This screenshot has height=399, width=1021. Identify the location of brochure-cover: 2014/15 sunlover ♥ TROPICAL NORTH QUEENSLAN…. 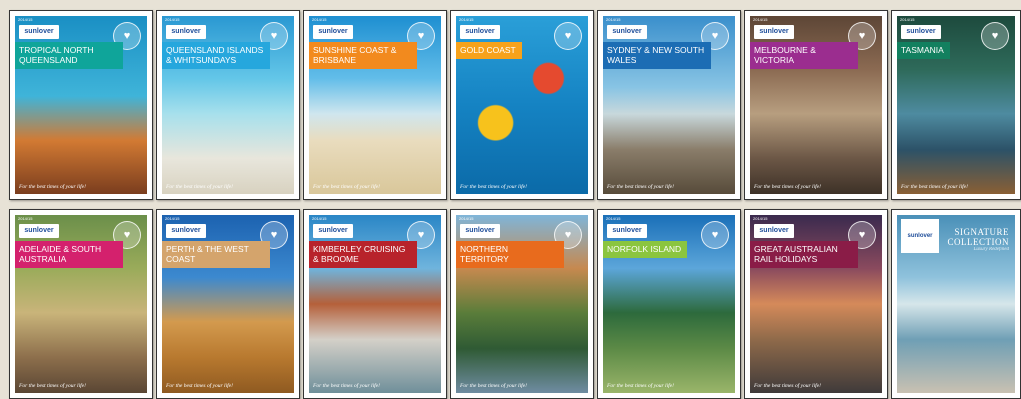
(81, 105).